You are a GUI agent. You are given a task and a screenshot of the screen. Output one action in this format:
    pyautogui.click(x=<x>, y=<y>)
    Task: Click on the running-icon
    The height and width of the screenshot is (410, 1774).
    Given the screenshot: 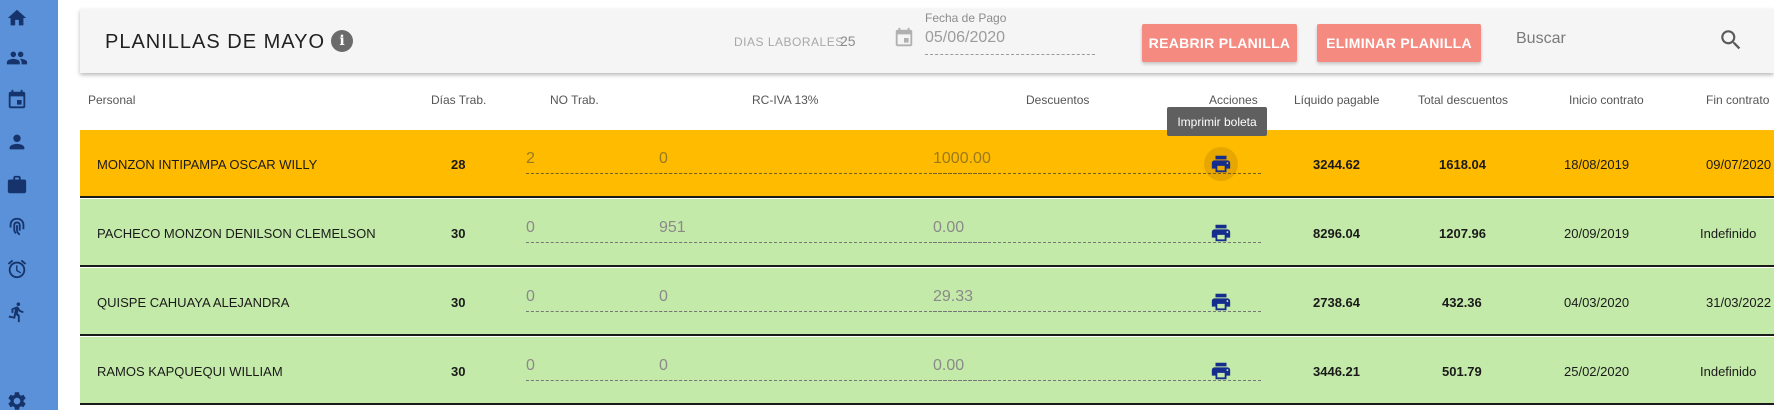 What is the action you would take?
    pyautogui.click(x=17, y=312)
    